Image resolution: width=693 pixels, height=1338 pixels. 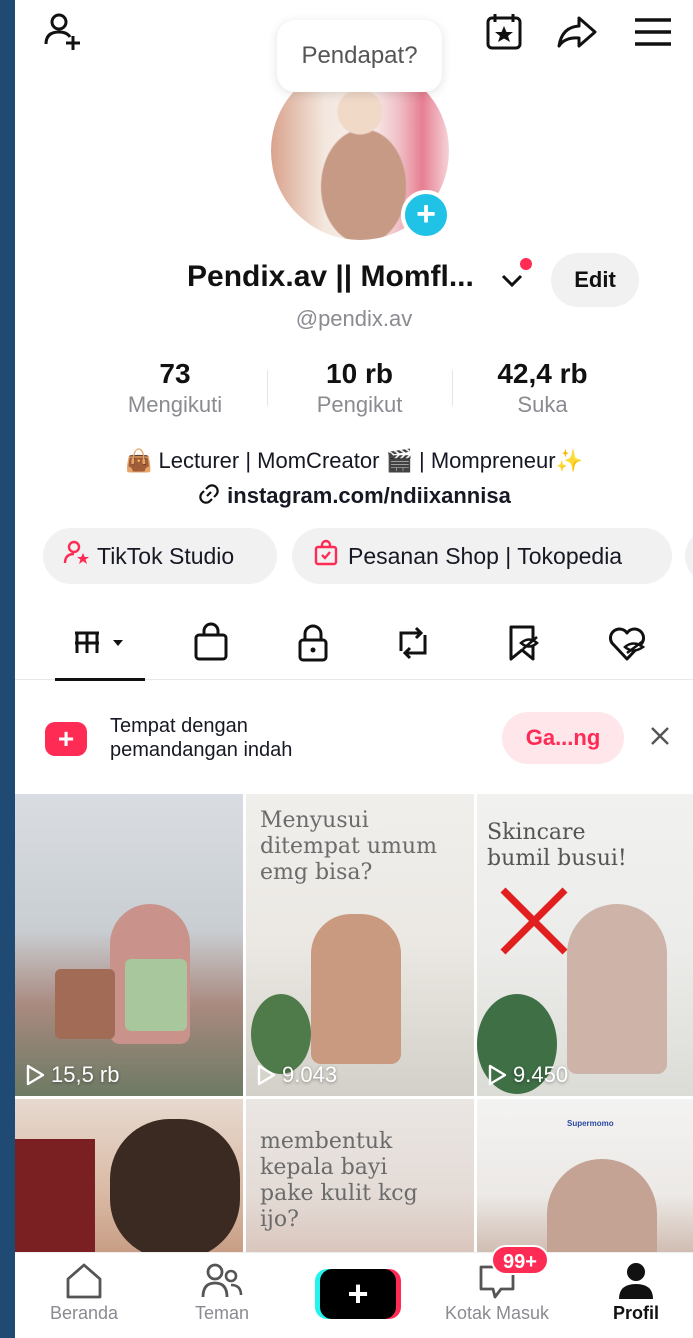 I want to click on video-tile, so click(x=129, y=1179).